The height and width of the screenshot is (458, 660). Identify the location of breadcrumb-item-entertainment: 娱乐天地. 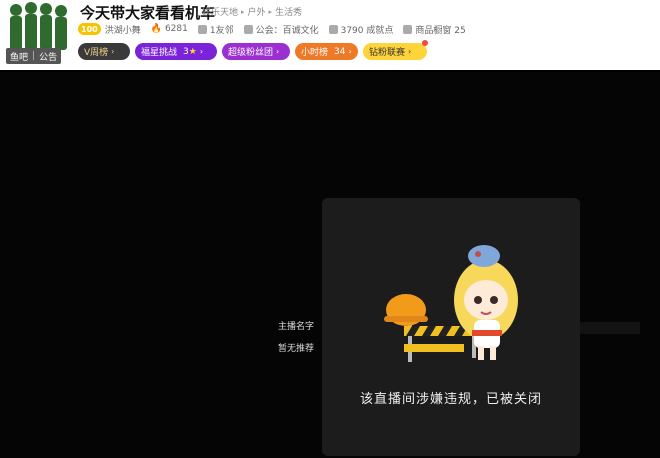
(220, 11).